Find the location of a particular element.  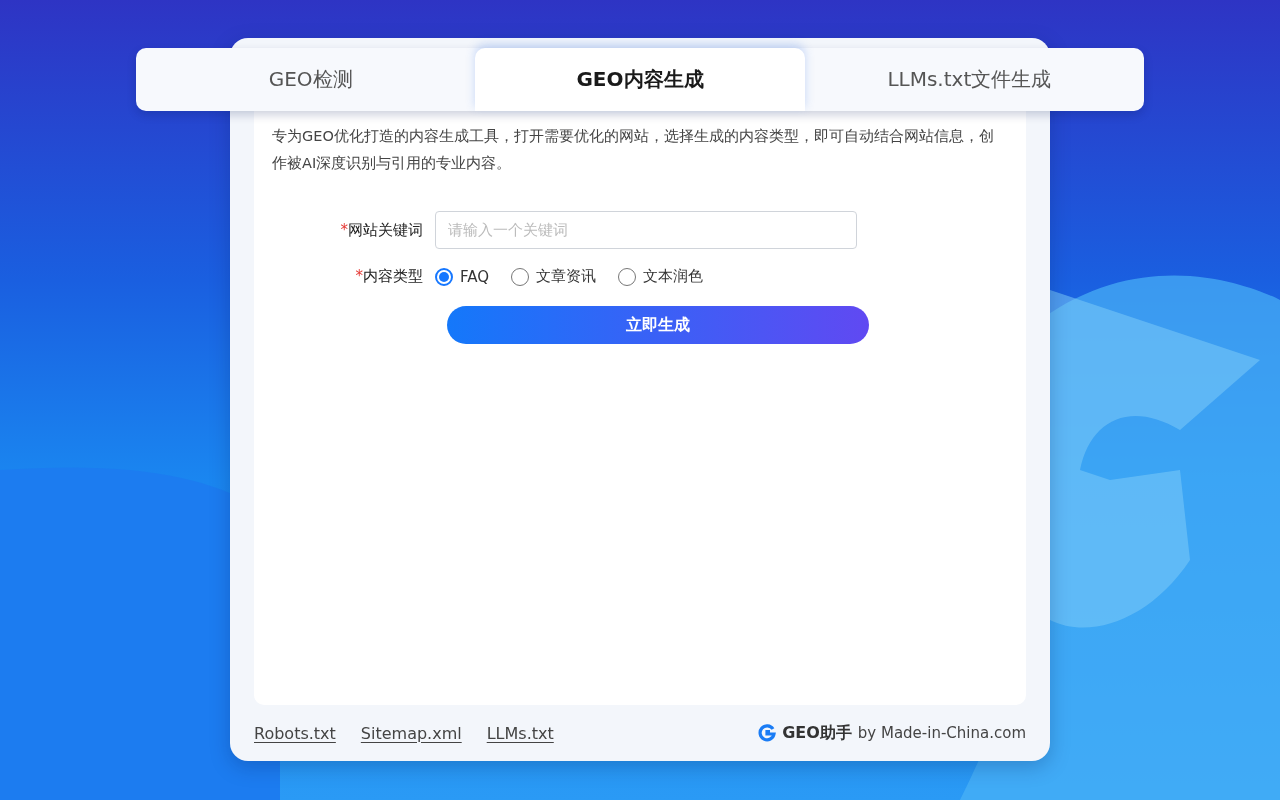

field-label: *网站关键词 is located at coordinates (381, 230).